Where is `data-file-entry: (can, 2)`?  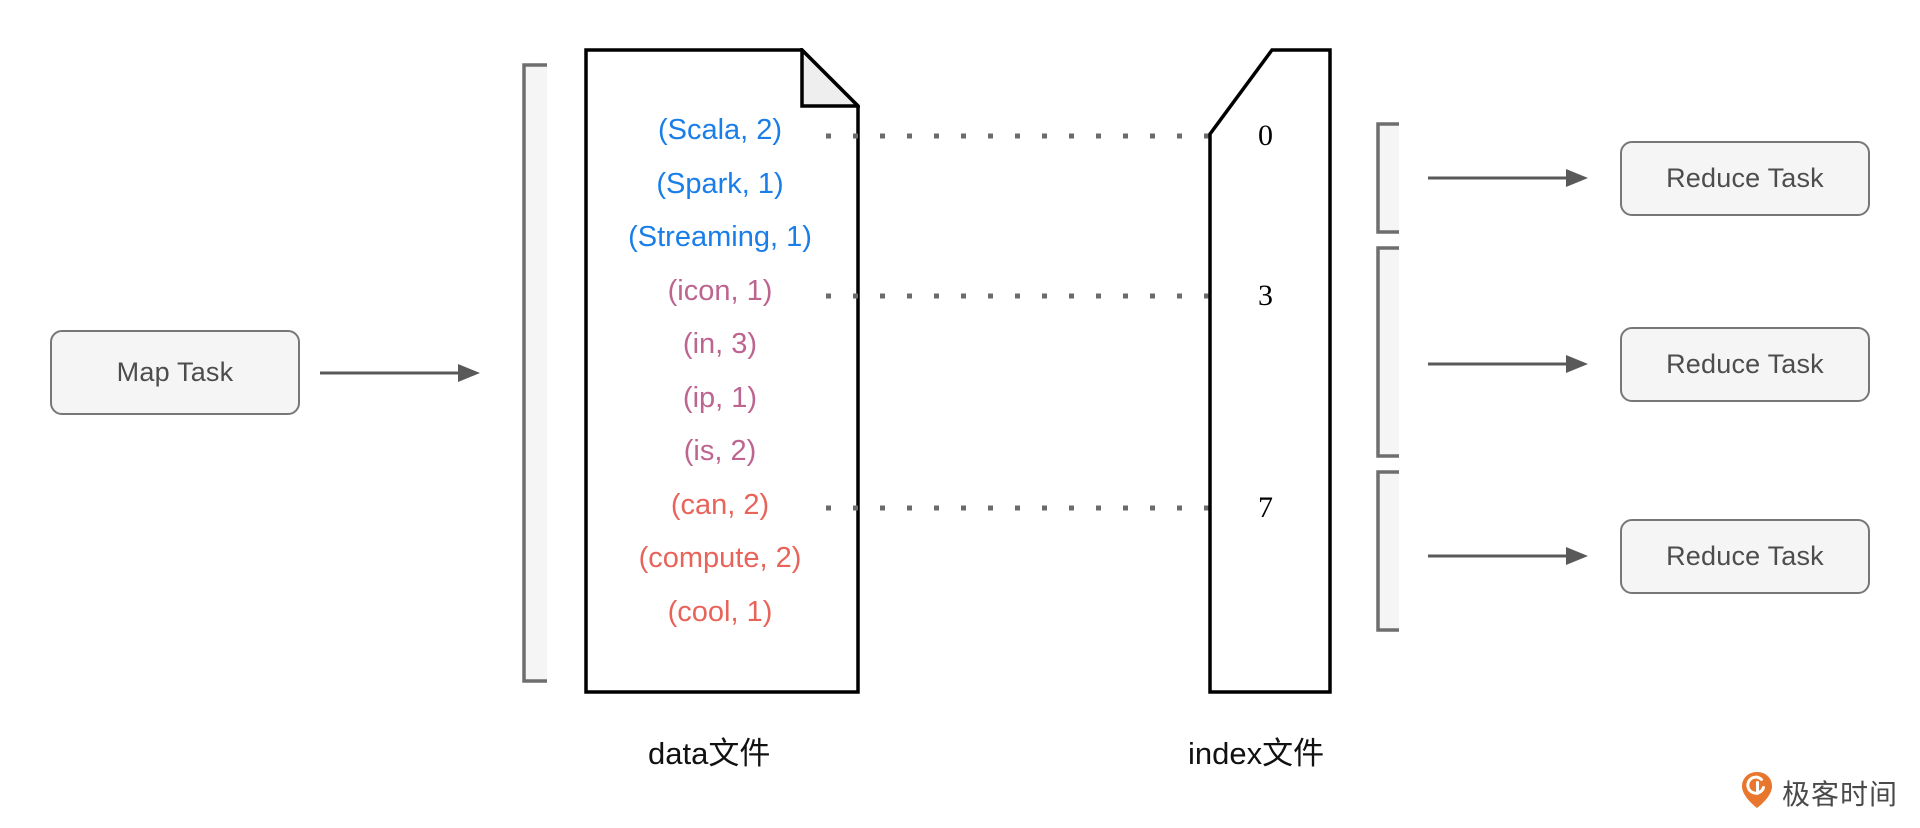
data-file-entry: (can, 2) is located at coordinates (720, 504).